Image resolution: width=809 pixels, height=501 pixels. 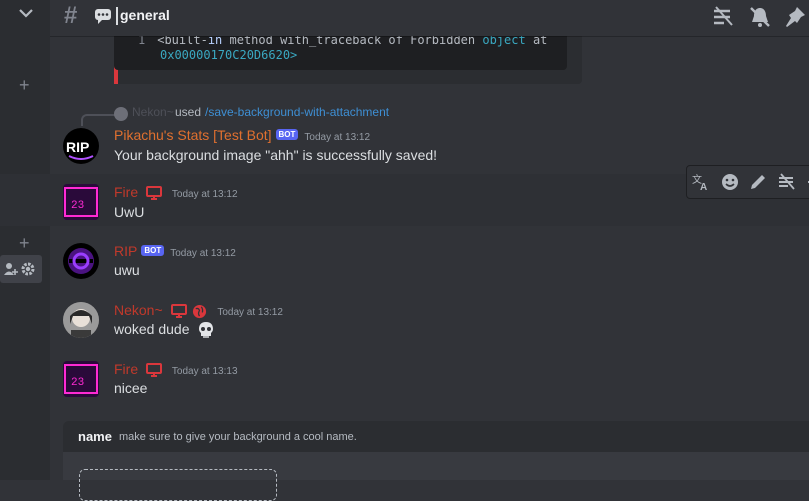 I want to click on message-content-line: woked dude, so click(x=164, y=330).